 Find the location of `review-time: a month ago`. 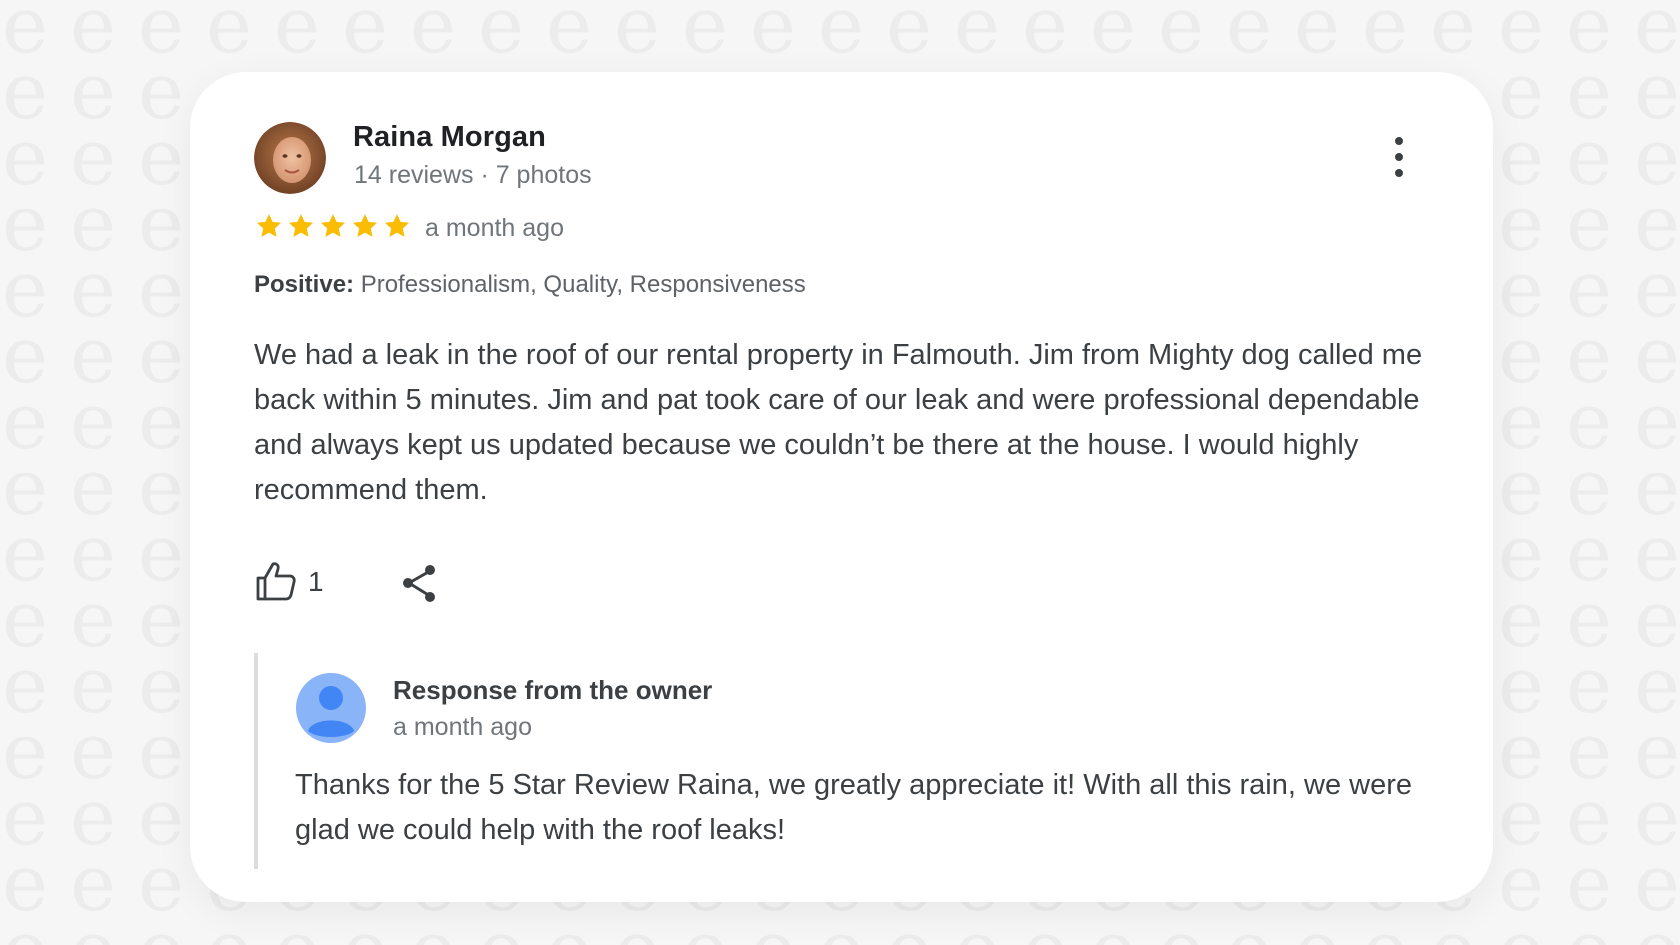

review-time: a month ago is located at coordinates (494, 228).